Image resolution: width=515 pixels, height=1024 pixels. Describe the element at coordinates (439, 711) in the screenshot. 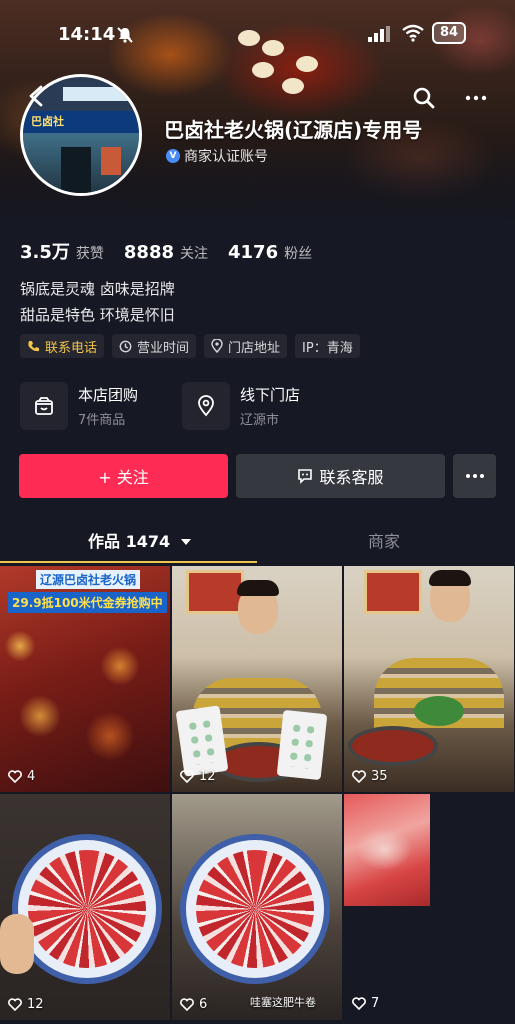

I see `vegetables` at that location.